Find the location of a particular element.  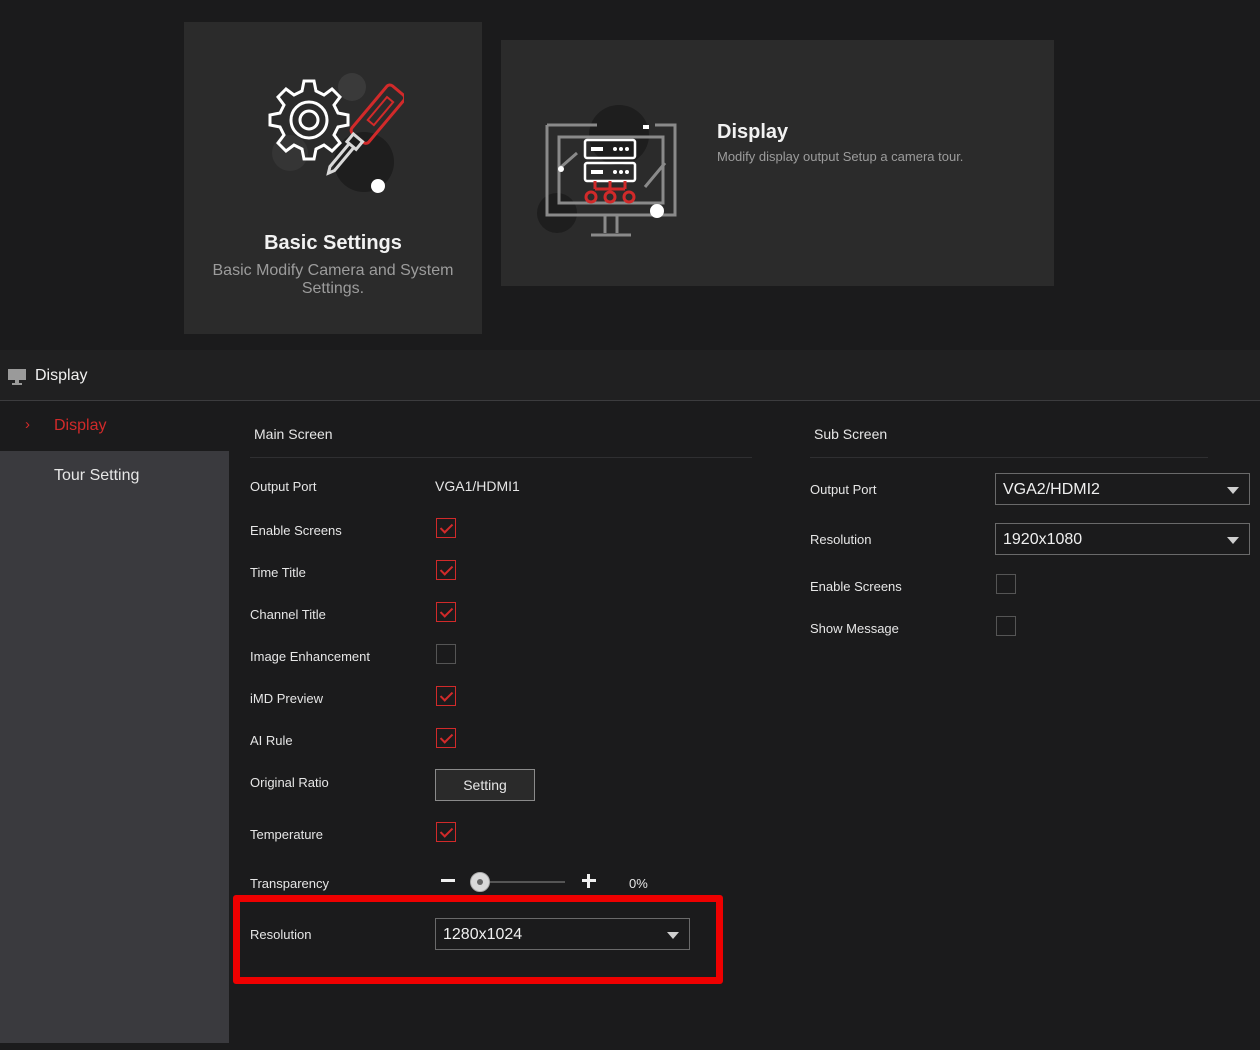

imd-preview-checkbox is located at coordinates (446, 696).